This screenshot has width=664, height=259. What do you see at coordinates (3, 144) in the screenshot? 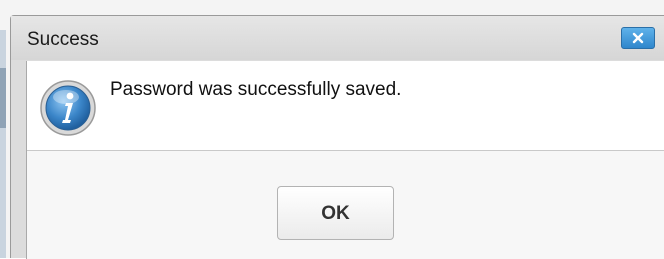
I see `background-window-edge` at bounding box center [3, 144].